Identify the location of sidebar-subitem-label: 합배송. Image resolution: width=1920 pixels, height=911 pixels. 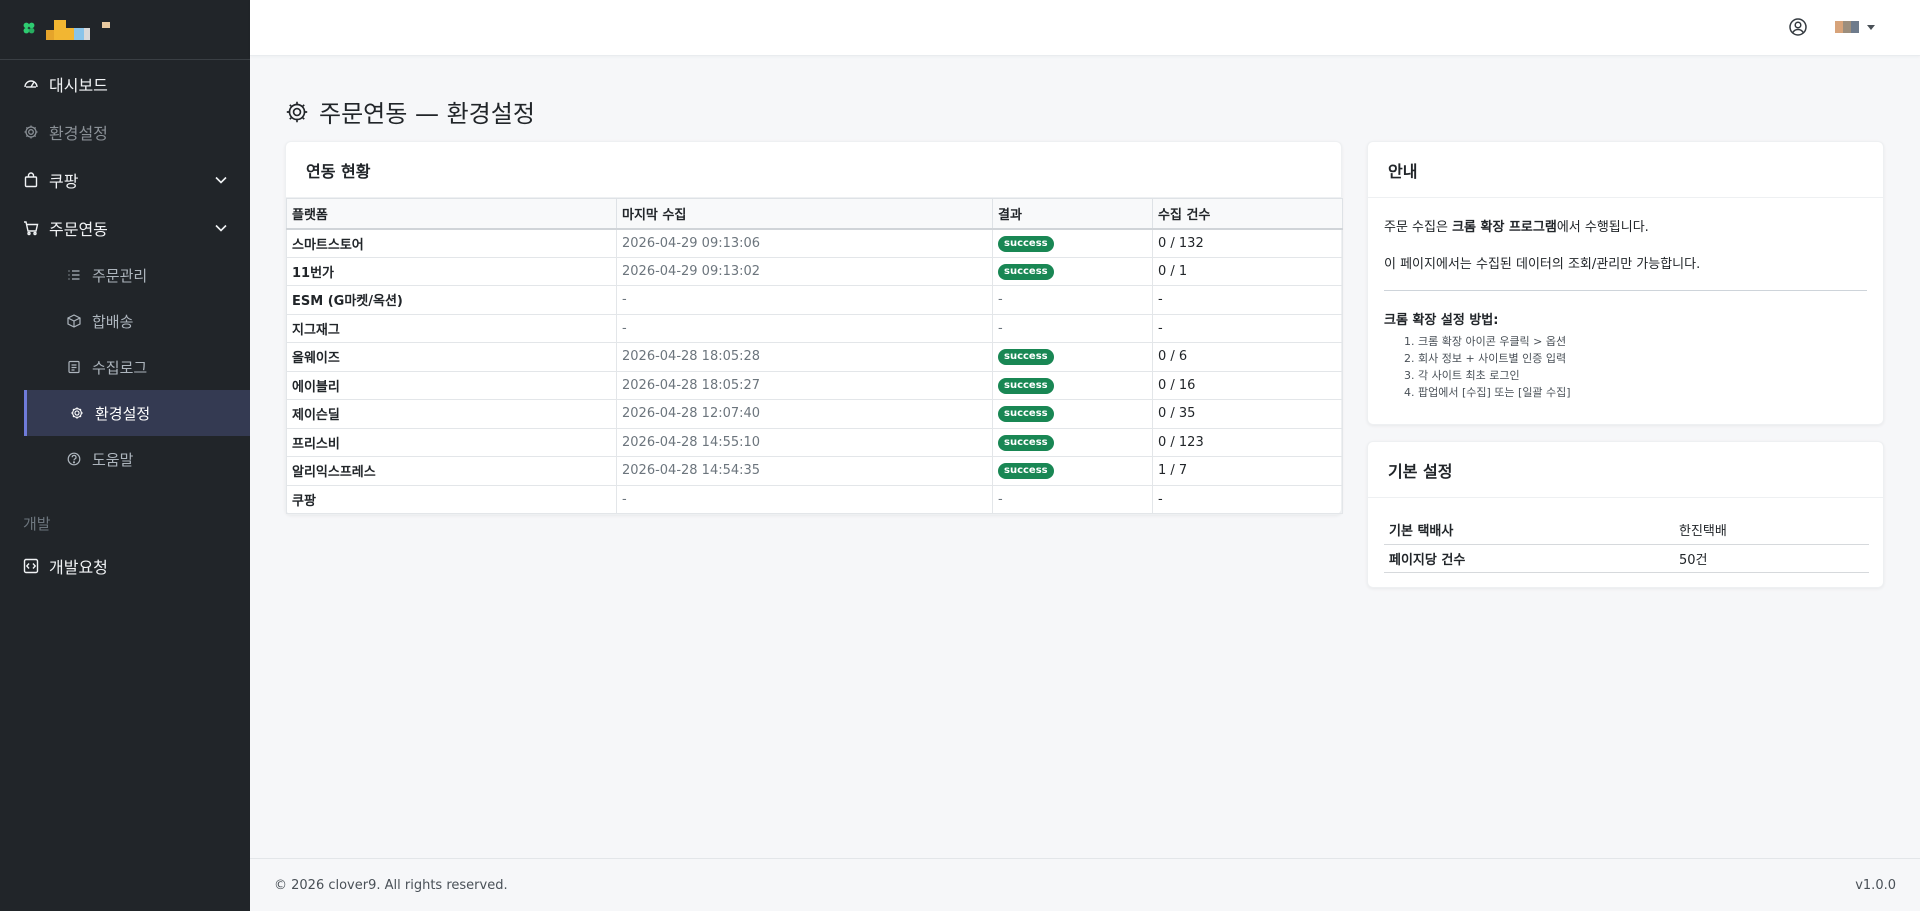
(113, 321).